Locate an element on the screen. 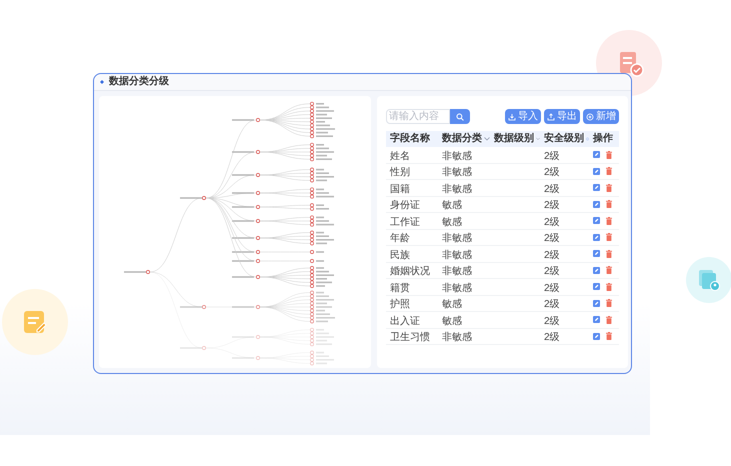 The height and width of the screenshot is (466, 731). table-cell: 民族 is located at coordinates (400, 255).